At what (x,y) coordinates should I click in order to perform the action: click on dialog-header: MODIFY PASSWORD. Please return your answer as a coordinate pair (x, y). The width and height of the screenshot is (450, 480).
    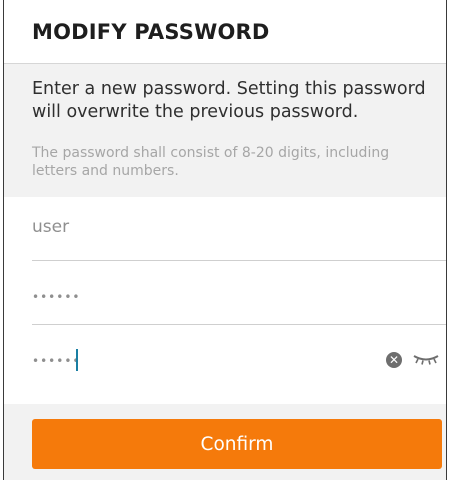
    Looking at the image, I should click on (225, 32).